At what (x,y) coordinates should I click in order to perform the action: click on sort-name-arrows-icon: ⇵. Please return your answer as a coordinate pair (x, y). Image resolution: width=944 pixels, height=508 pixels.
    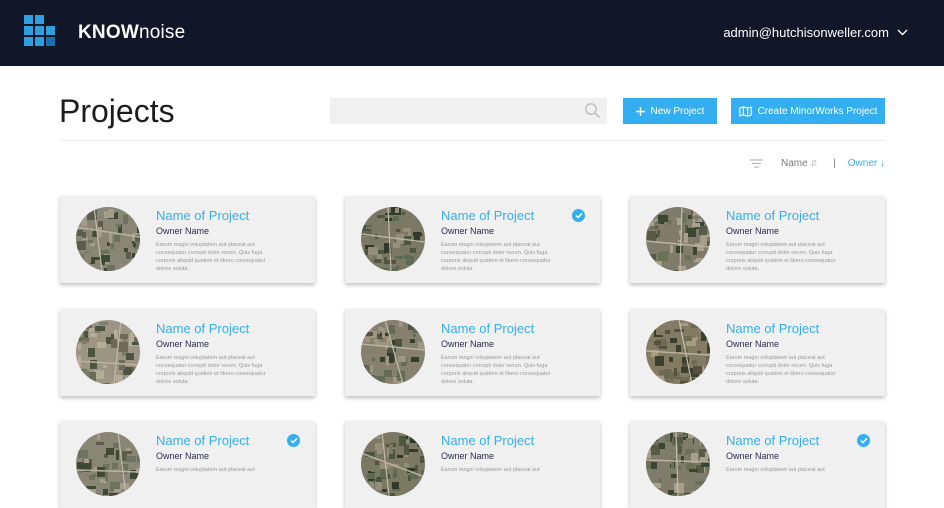
    Looking at the image, I should click on (814, 163).